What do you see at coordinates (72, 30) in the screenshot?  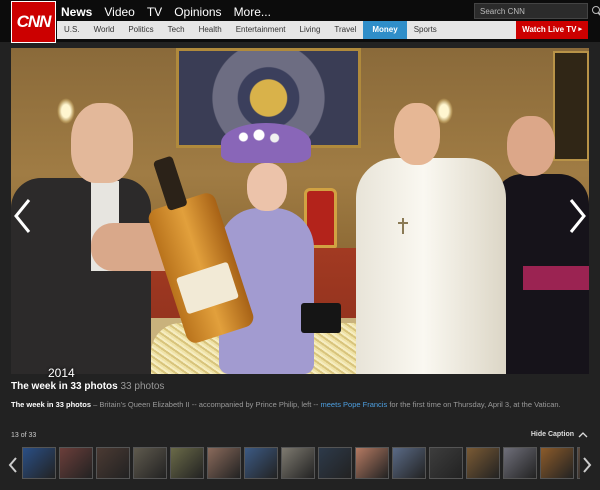 I see `section-us: U.S.` at bounding box center [72, 30].